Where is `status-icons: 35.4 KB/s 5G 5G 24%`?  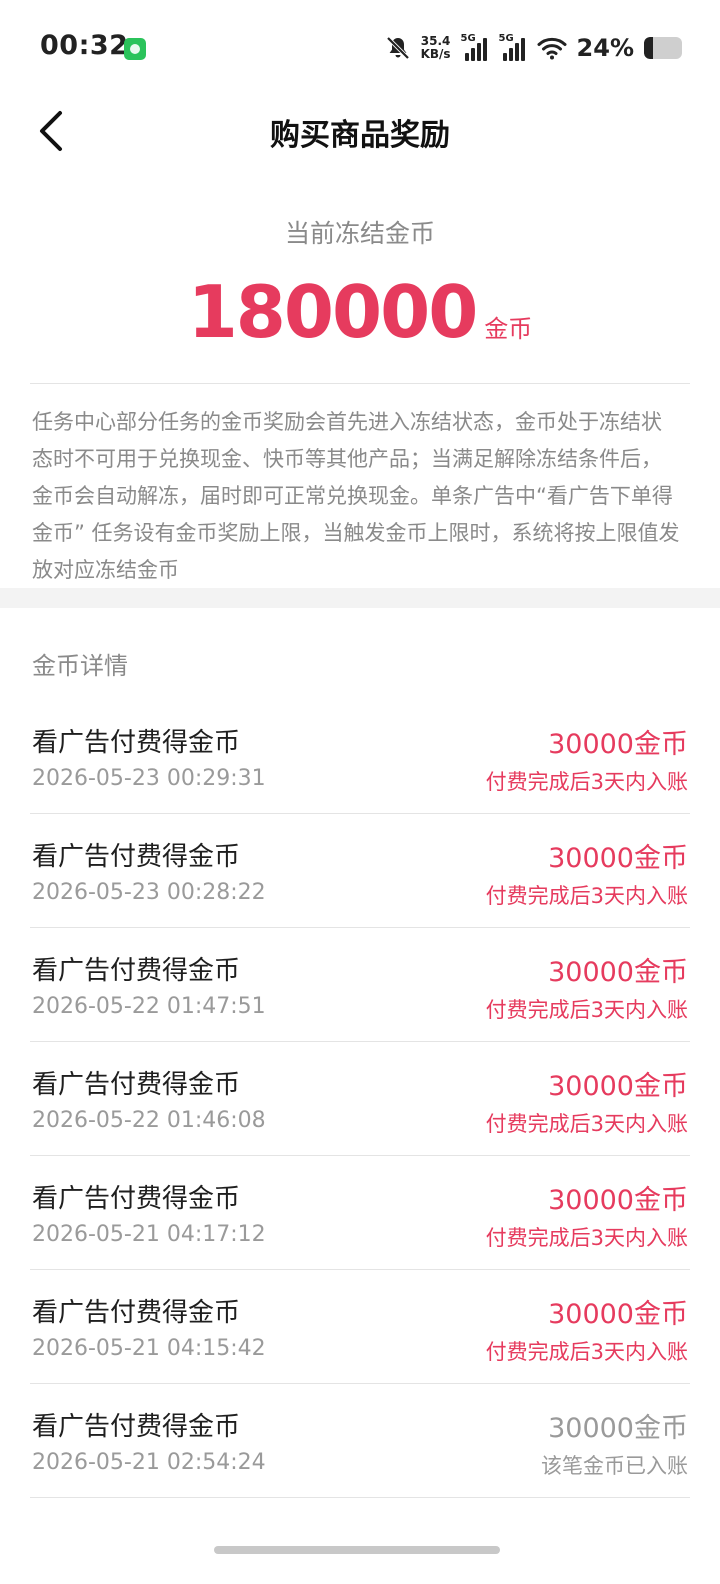 status-icons: 35.4 KB/s 5G 5G 24% is located at coordinates (533, 48).